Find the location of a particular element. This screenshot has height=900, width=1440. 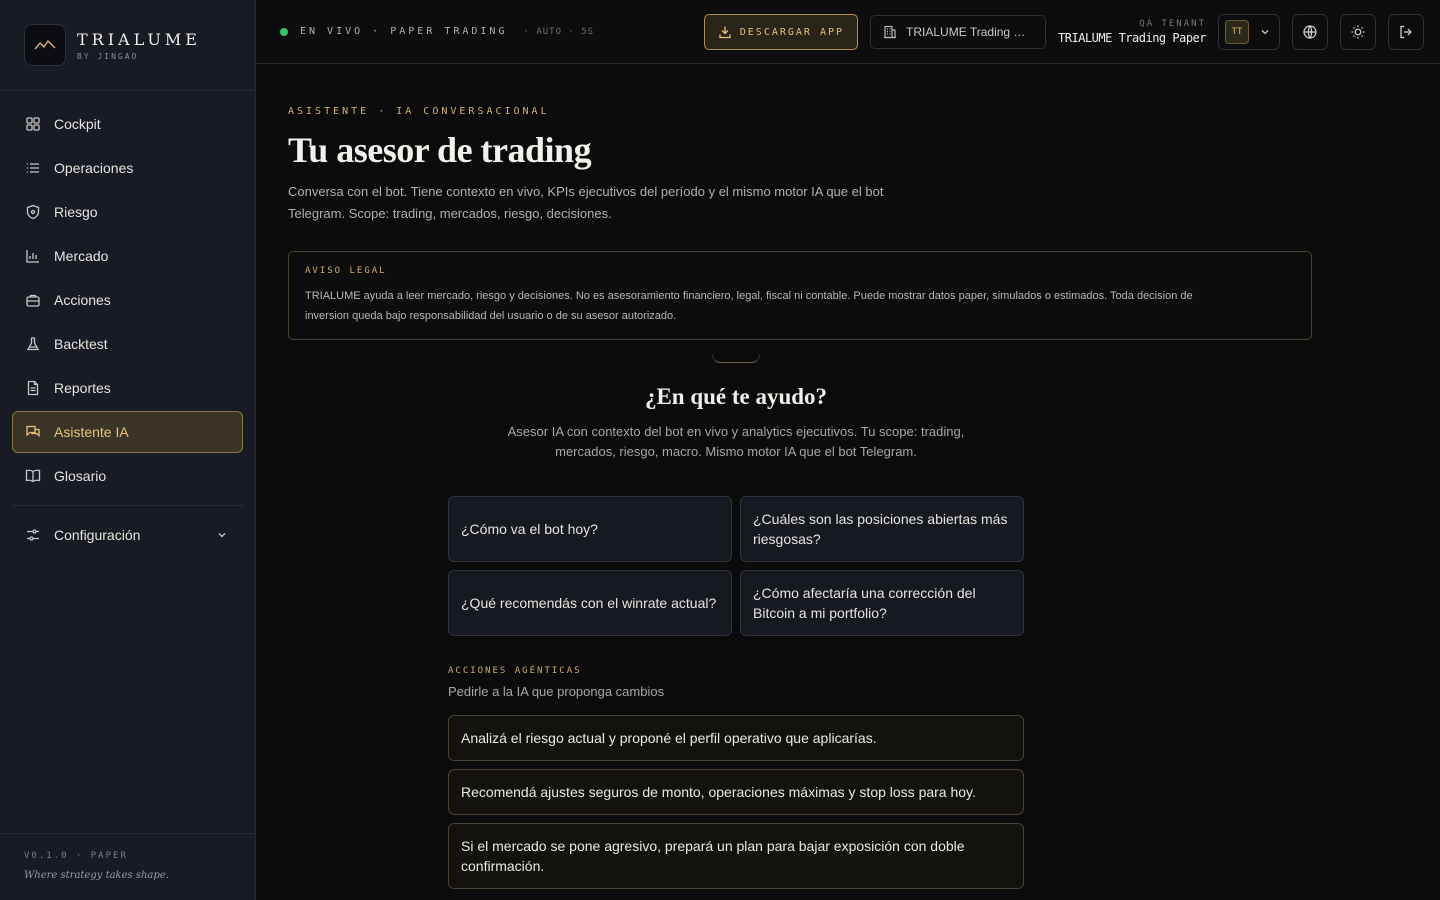

sidebar-item-label: Reportes is located at coordinates (82, 388).